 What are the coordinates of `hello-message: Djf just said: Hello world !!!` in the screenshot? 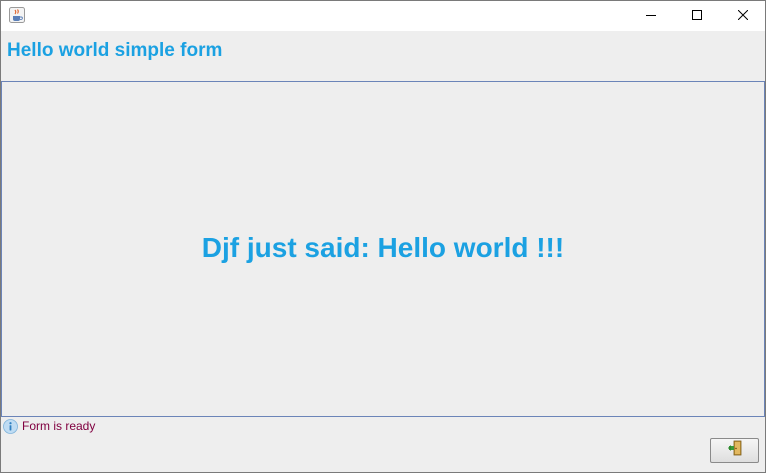 It's located at (383, 247).